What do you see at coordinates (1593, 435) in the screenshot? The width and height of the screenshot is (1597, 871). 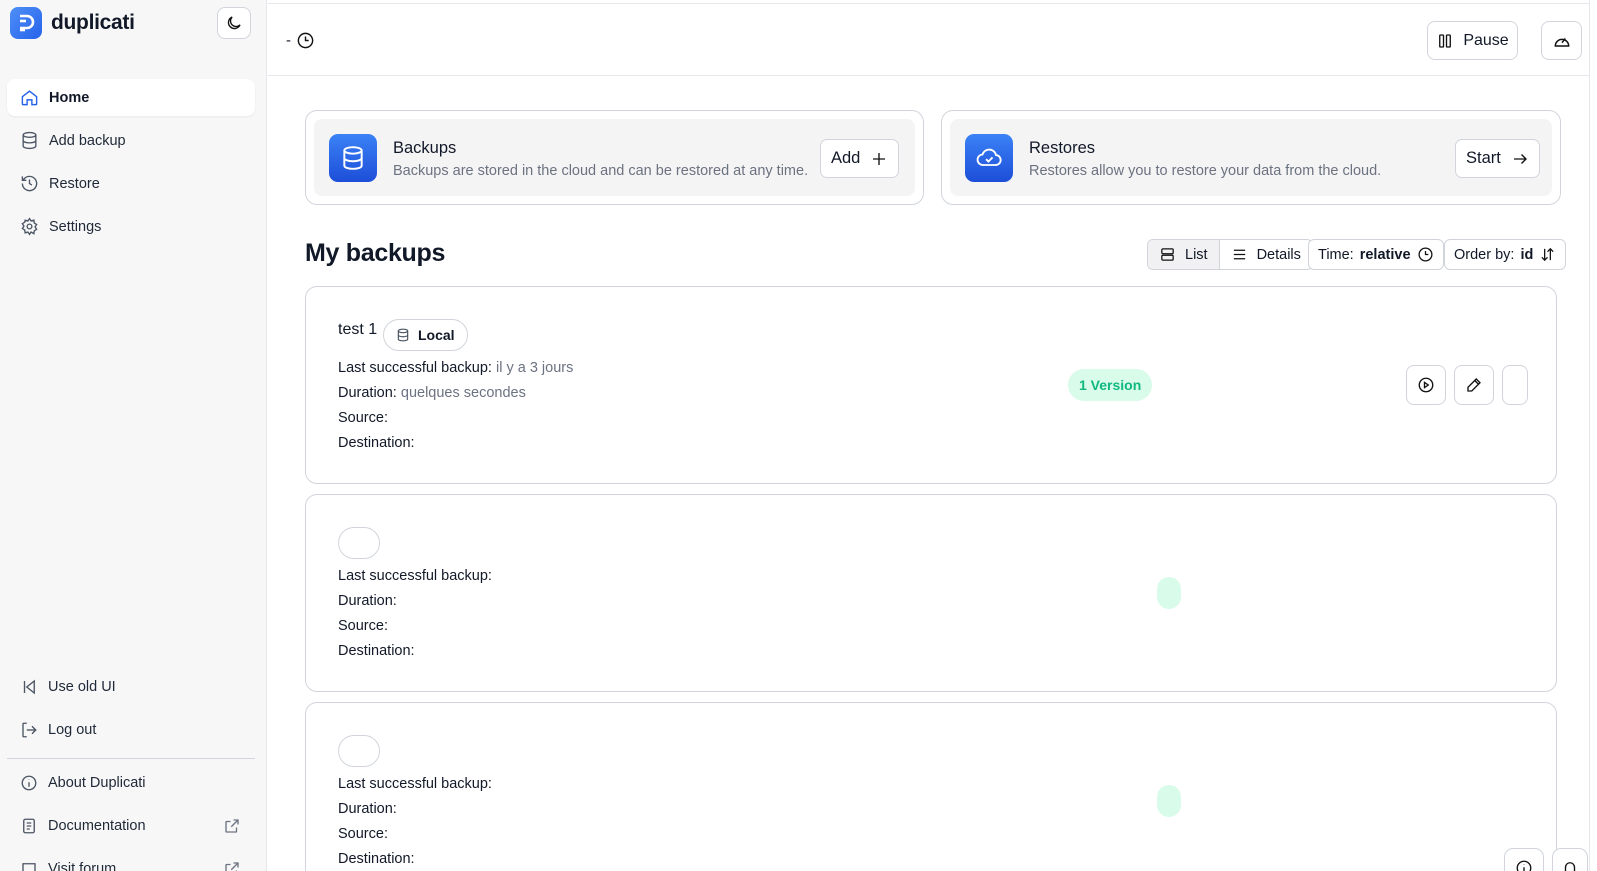 I see `page-scrollbar` at bounding box center [1593, 435].